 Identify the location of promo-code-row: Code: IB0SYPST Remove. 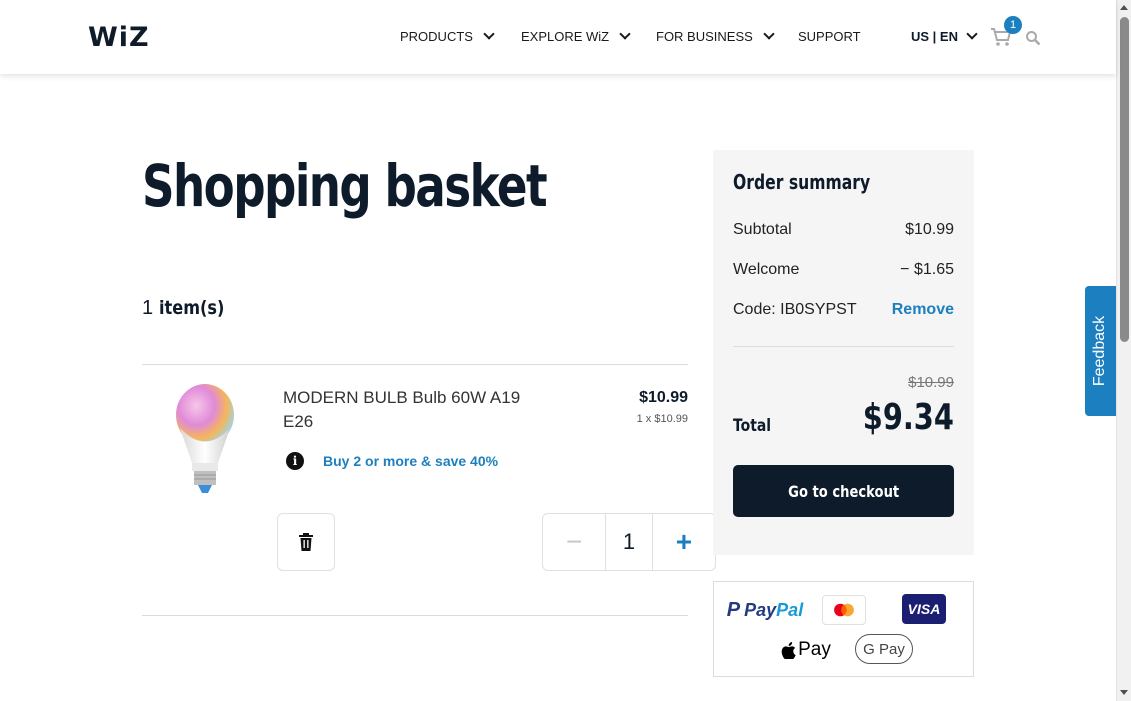
(843, 310).